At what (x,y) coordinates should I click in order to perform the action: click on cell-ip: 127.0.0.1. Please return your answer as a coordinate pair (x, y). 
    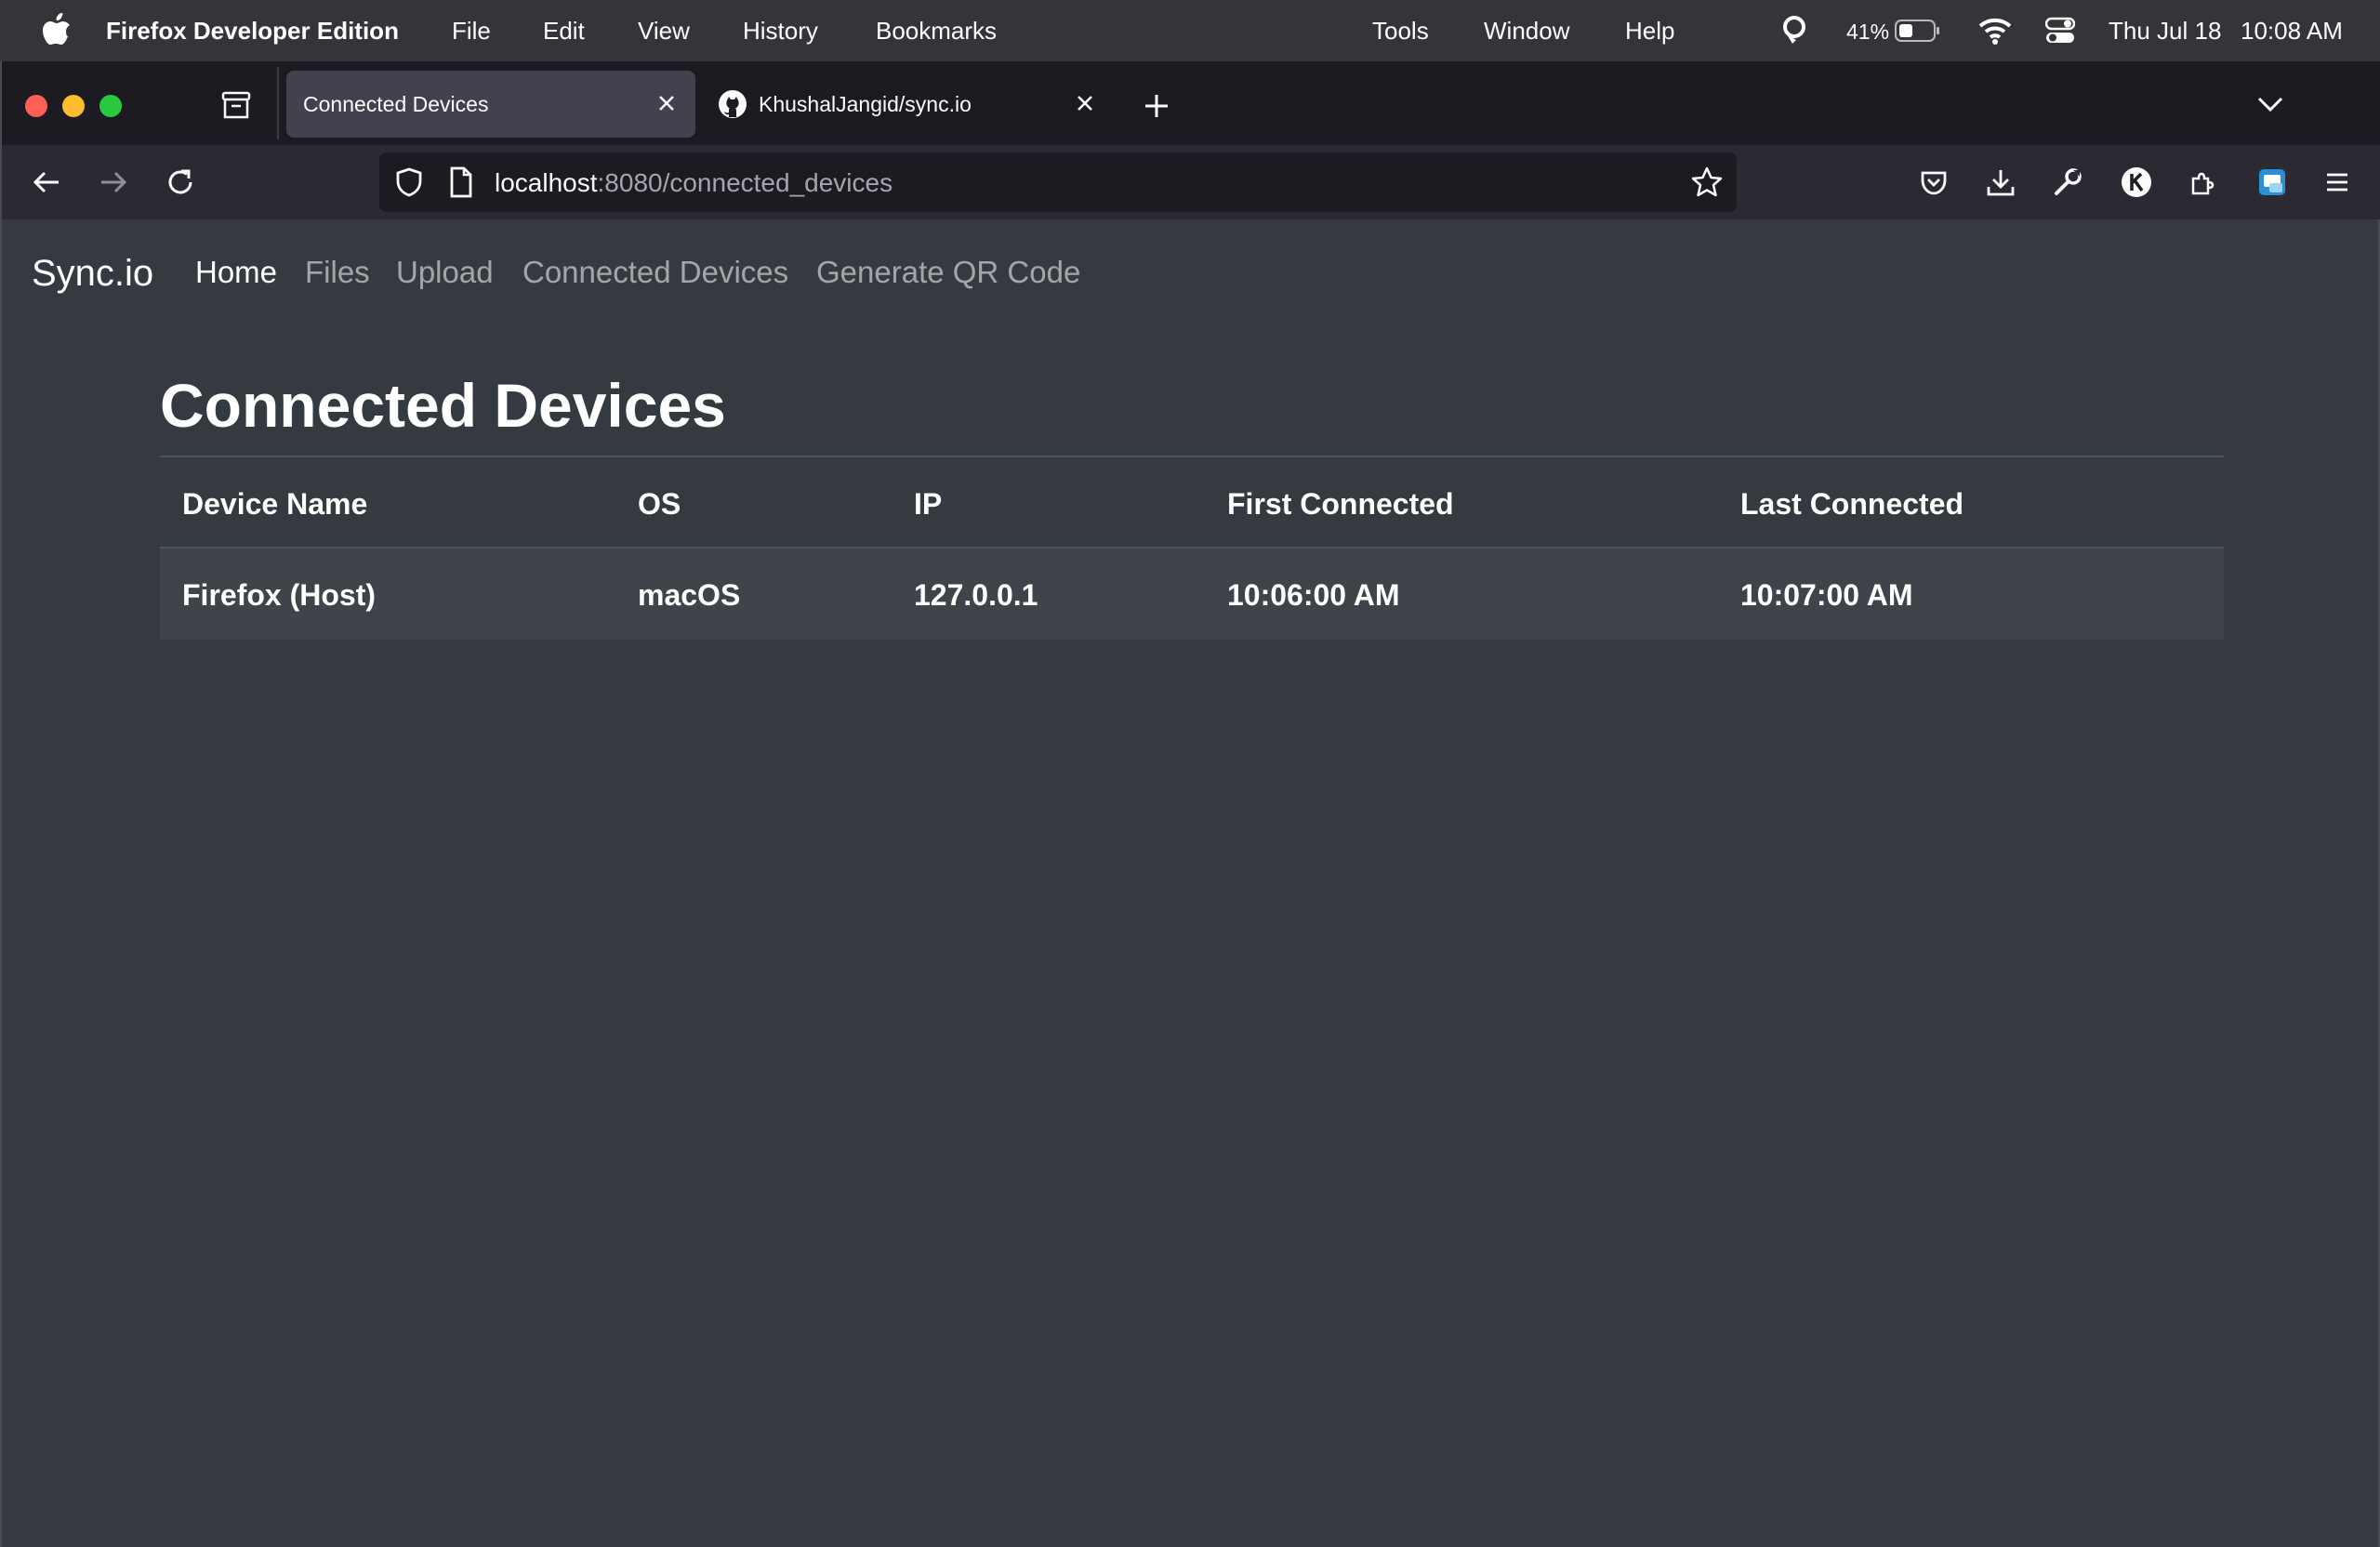
    Looking at the image, I should click on (976, 595).